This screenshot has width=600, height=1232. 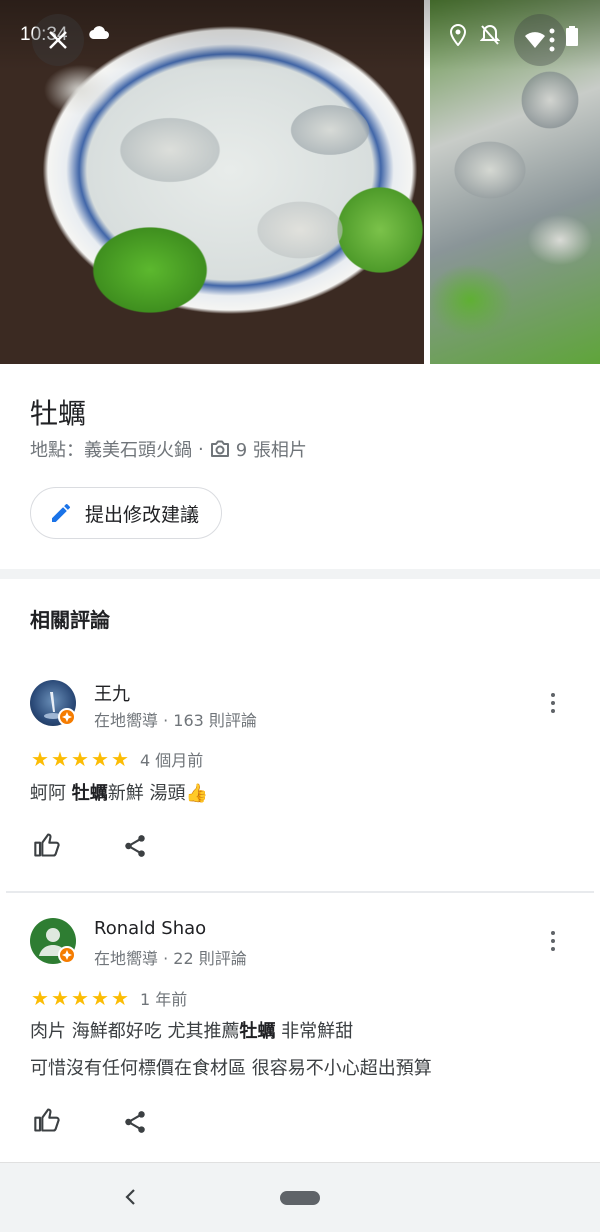 I want to click on back-chevron-icon, so click(x=130, y=1197).